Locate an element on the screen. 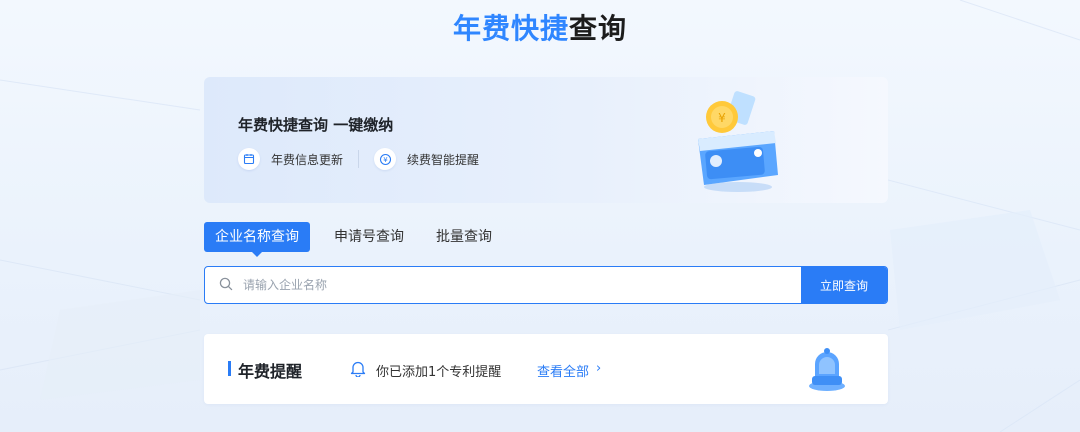 The height and width of the screenshot is (432, 1080). page-title: 年费快捷查询 is located at coordinates (540, 29).